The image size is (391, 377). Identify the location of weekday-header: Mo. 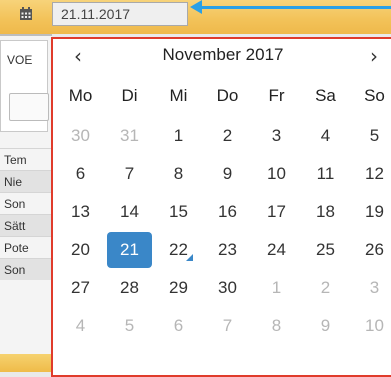
(80, 95).